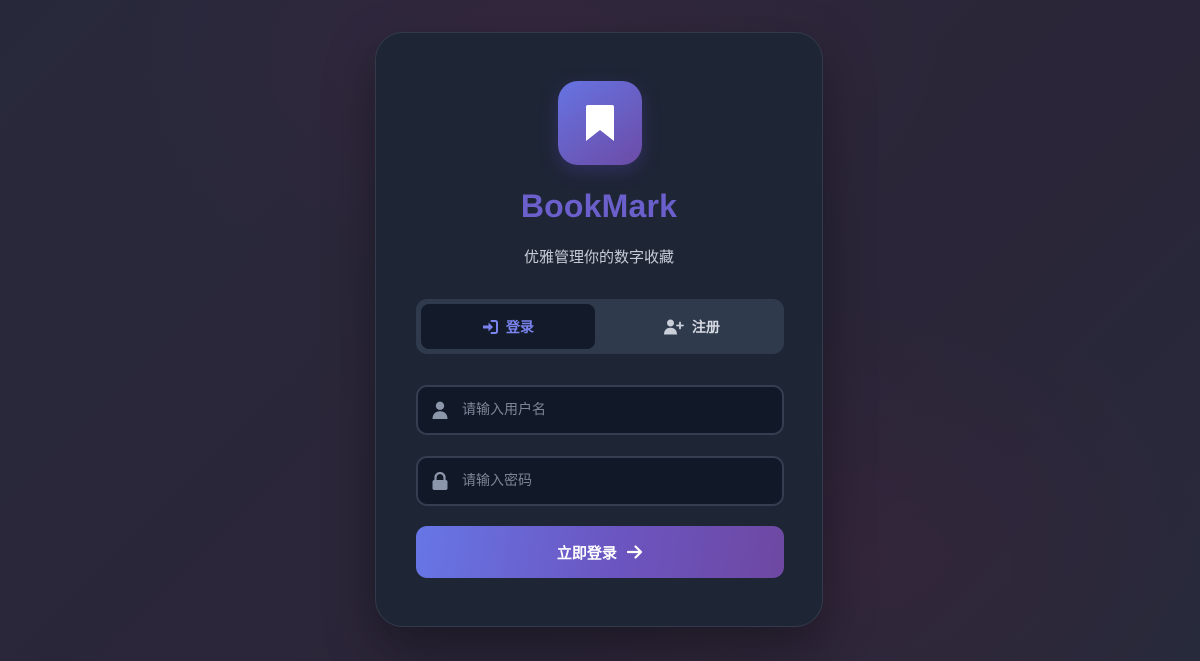 This screenshot has width=1200, height=661. I want to click on username-input, so click(612, 410).